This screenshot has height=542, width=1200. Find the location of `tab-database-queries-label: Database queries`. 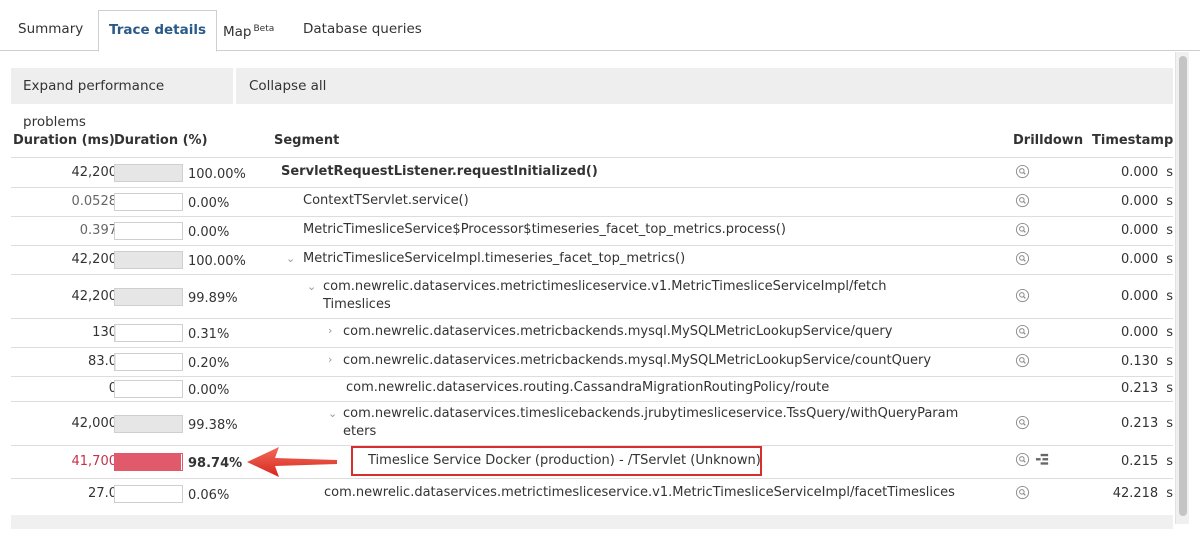

tab-database-queries-label: Database queries is located at coordinates (362, 29).